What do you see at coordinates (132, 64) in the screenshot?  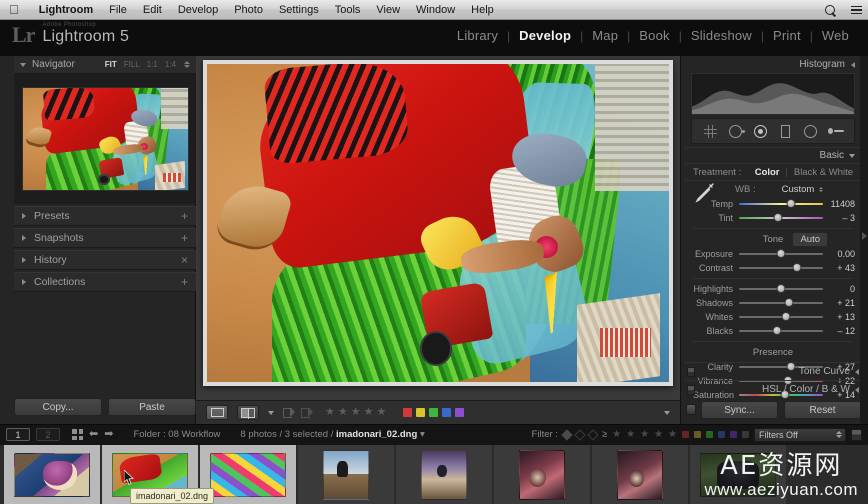 I see `zoom-fill: FILL` at bounding box center [132, 64].